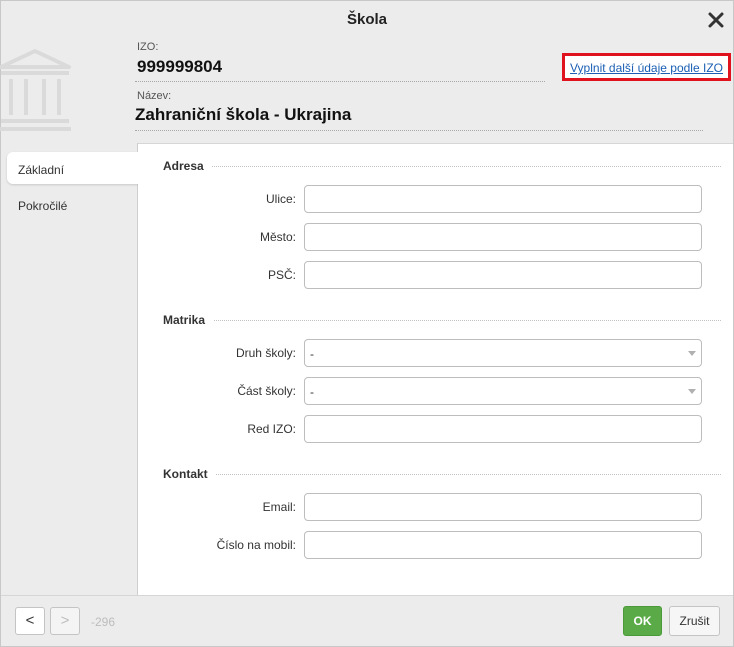 Image resolution: width=734 pixels, height=647 pixels. What do you see at coordinates (312, 392) in the screenshot?
I see `school-part-value: -` at bounding box center [312, 392].